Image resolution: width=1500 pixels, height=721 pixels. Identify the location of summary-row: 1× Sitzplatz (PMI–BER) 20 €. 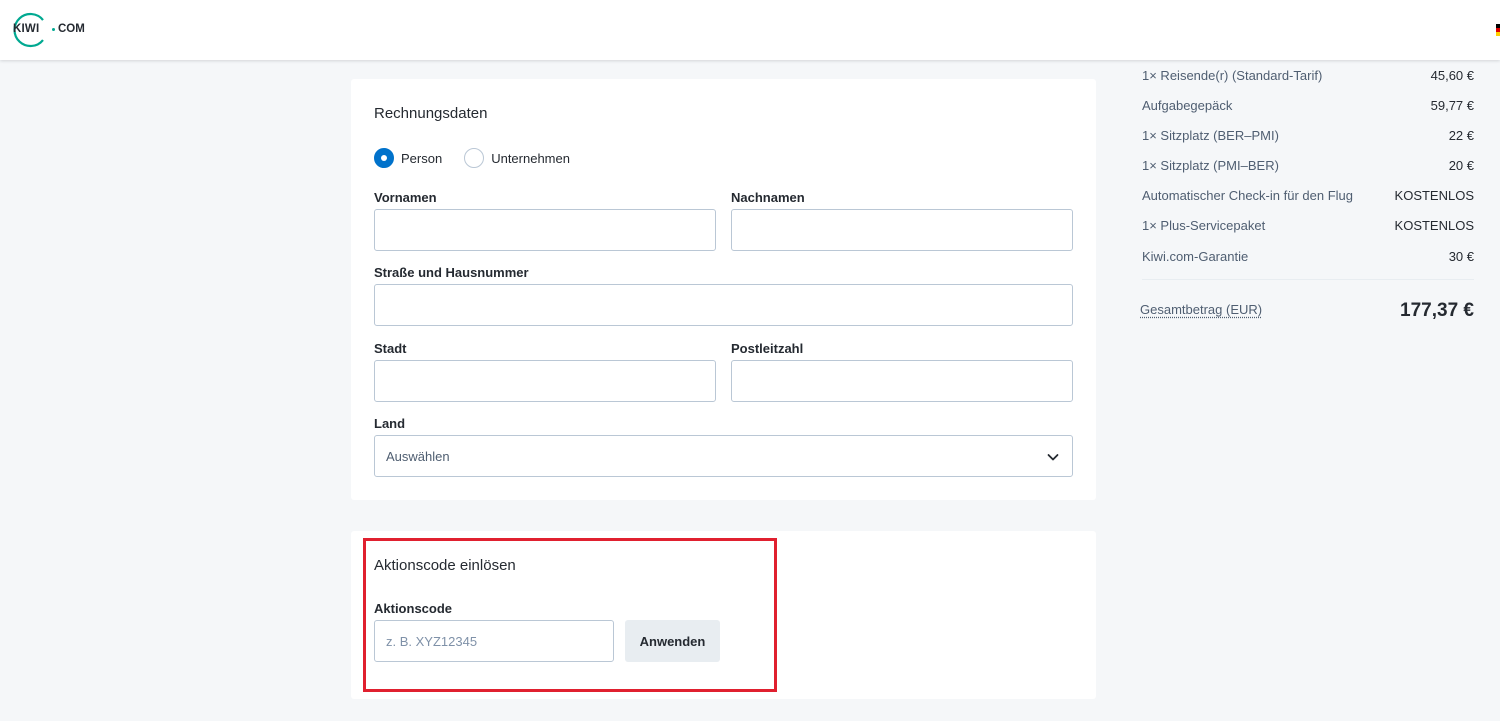
(1308, 165).